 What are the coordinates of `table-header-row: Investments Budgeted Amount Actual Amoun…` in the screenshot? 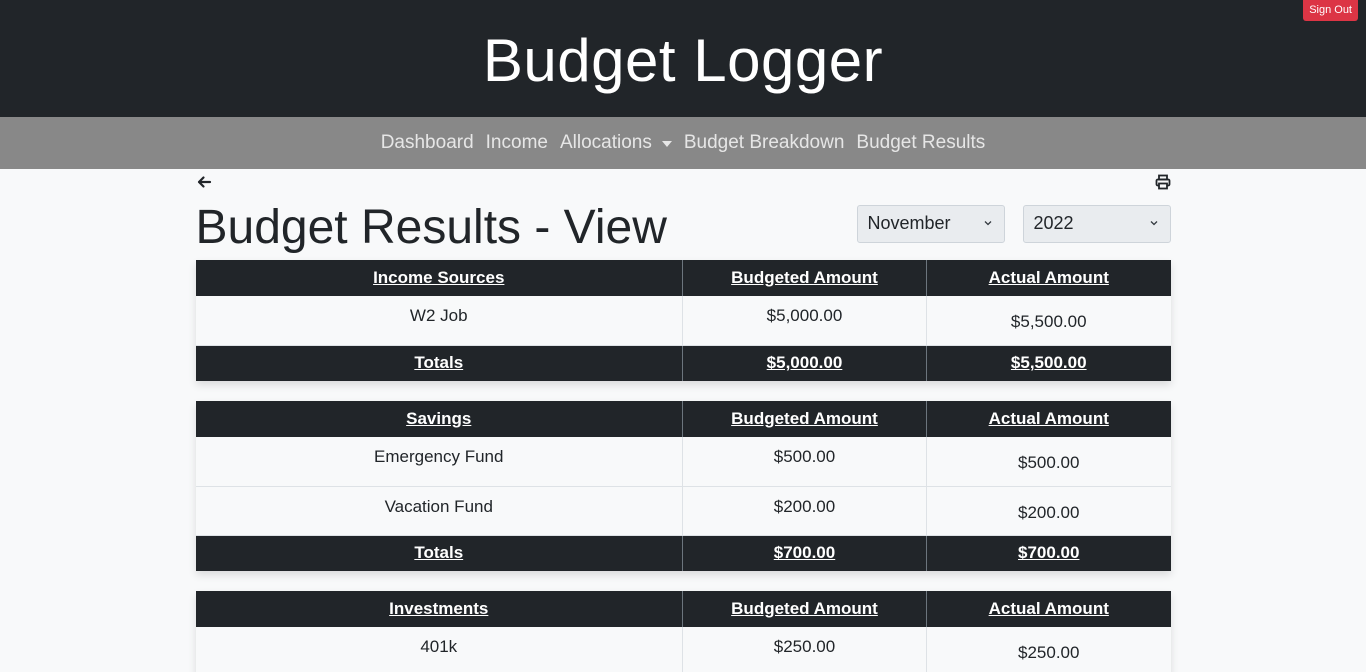 It's located at (683, 609).